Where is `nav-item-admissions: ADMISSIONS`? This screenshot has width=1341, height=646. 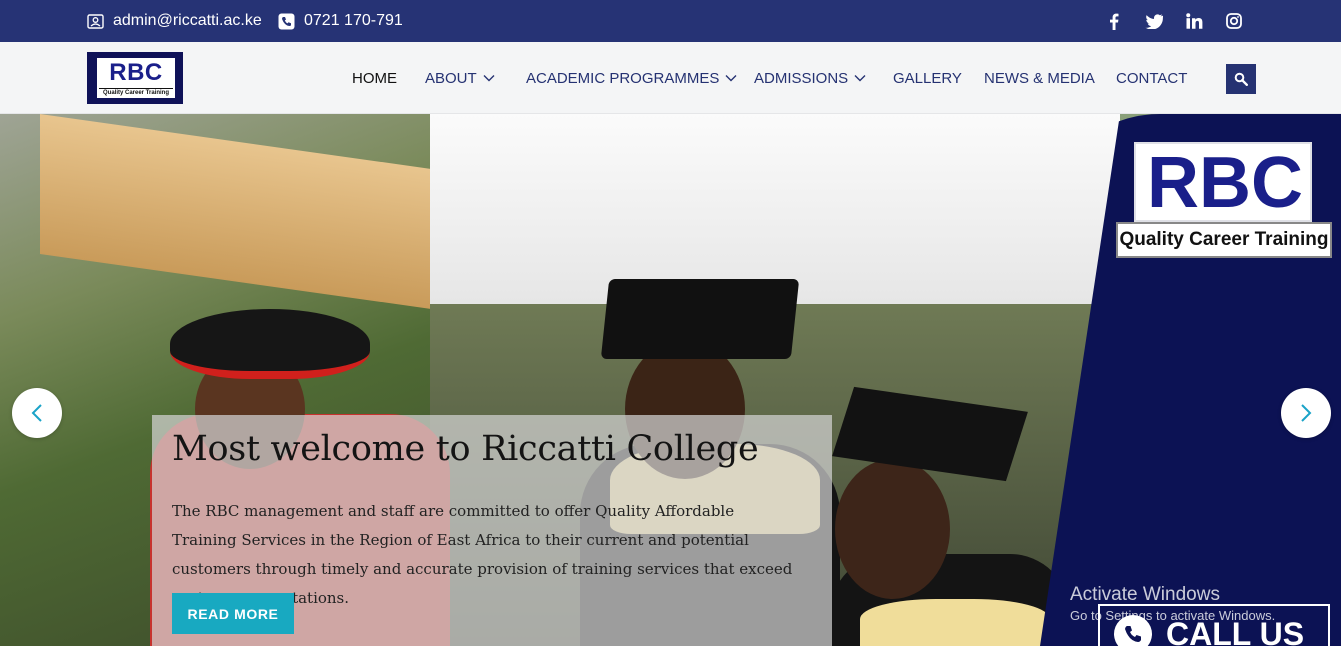
nav-item-admissions: ADMISSIONS is located at coordinates (810, 78).